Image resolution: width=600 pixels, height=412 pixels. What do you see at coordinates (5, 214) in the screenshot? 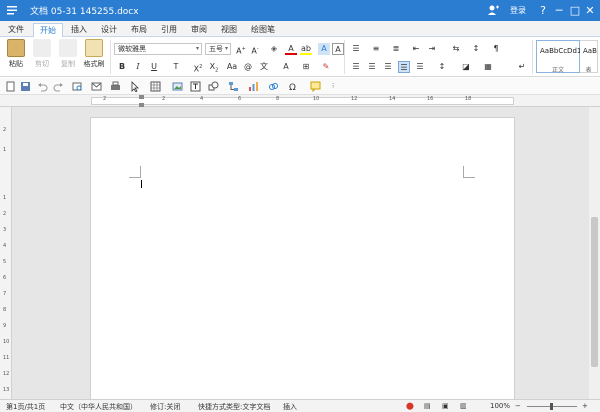
I see `vruler-tick: 2` at bounding box center [5, 214].